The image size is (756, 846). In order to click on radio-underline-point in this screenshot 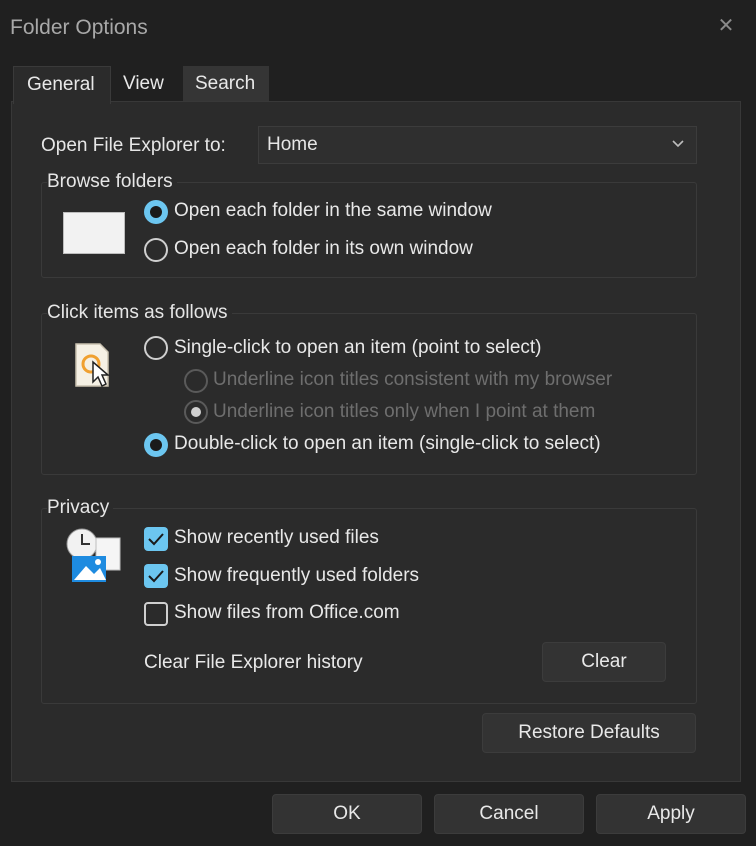, I will do `click(196, 412)`.